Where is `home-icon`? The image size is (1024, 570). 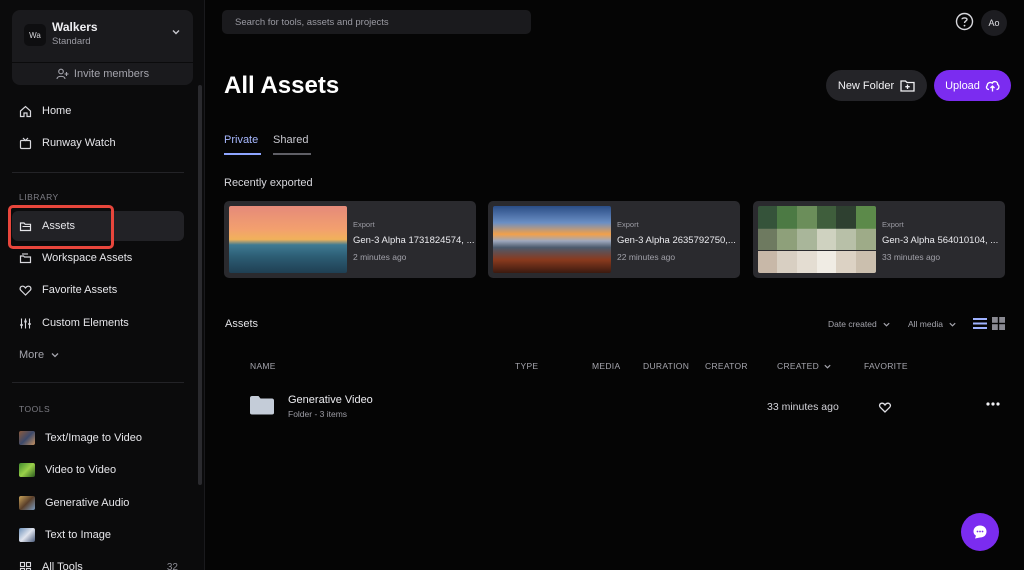 home-icon is located at coordinates (25, 111).